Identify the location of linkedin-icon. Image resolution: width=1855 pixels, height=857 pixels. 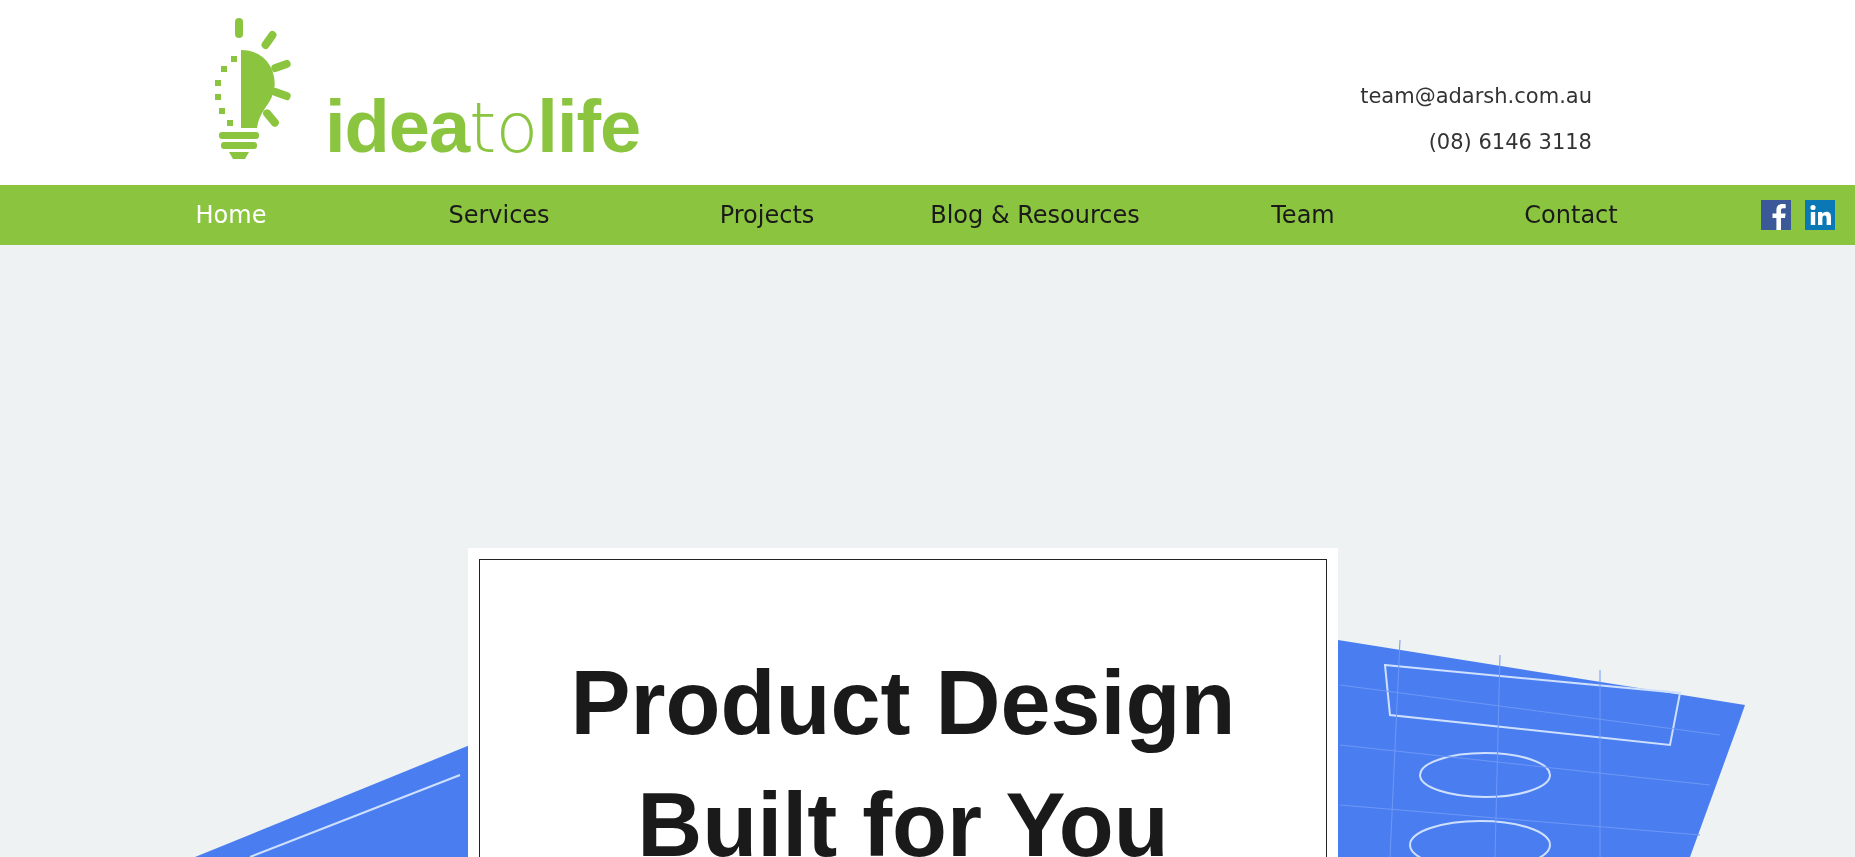
(1820, 215).